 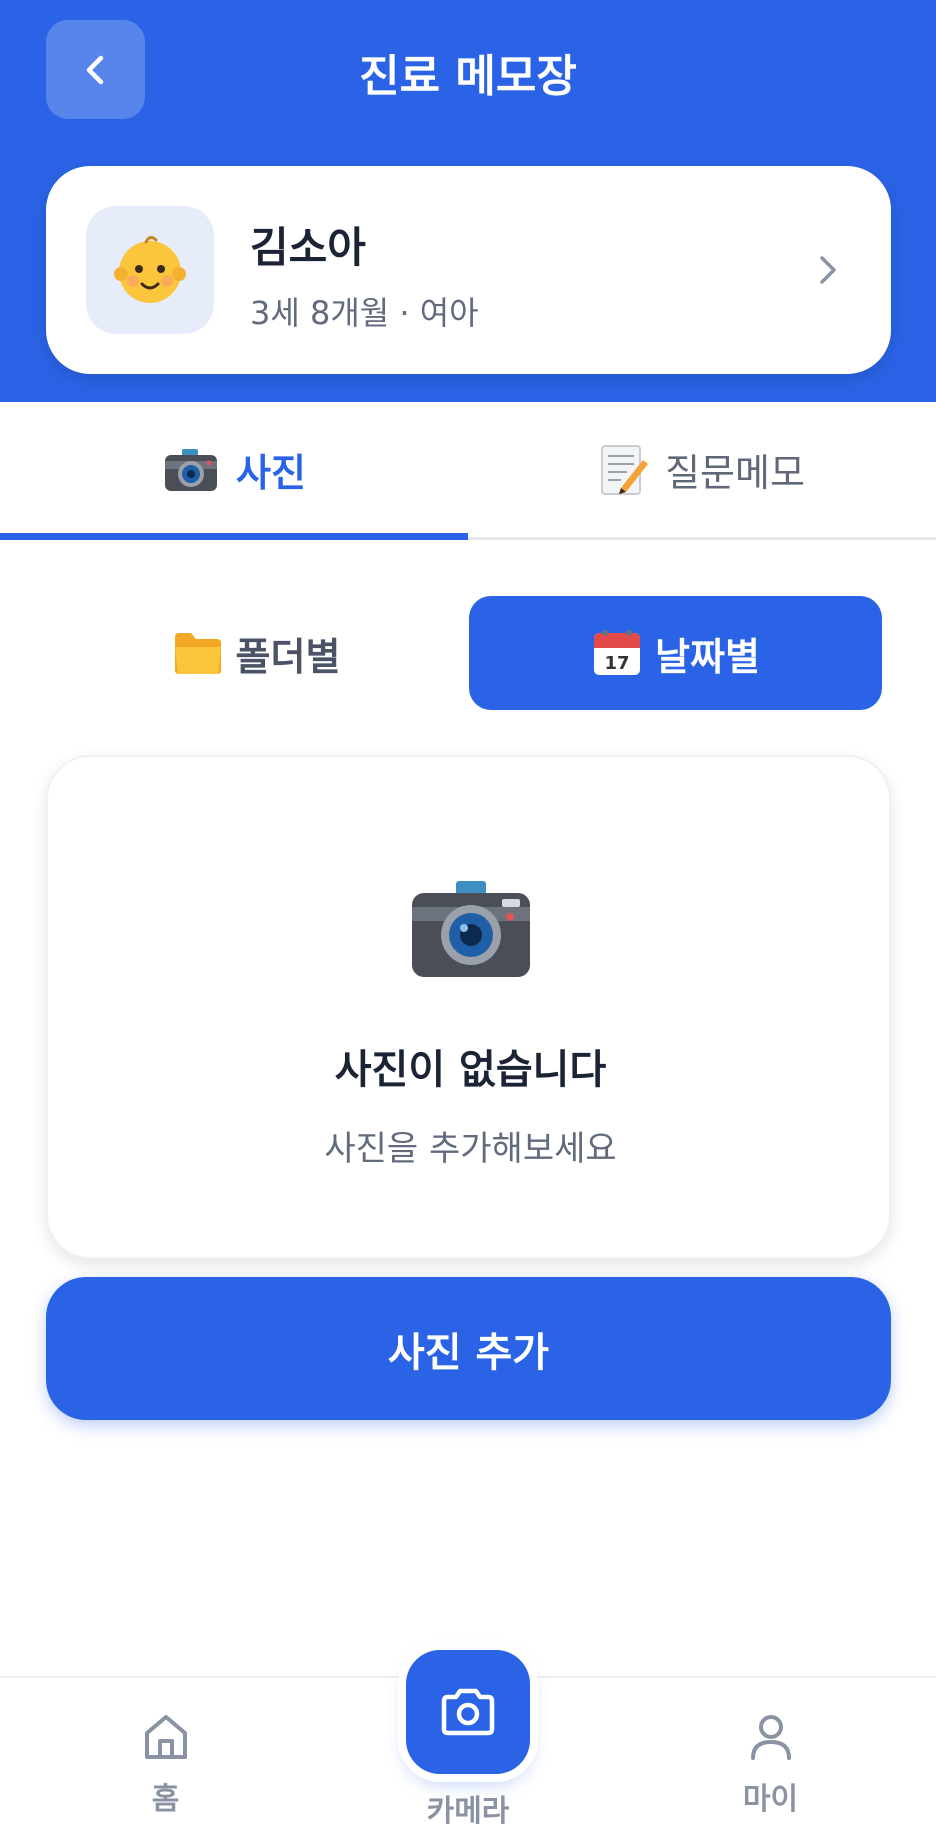 I want to click on page-title: 진료 메모장, so click(x=468, y=76).